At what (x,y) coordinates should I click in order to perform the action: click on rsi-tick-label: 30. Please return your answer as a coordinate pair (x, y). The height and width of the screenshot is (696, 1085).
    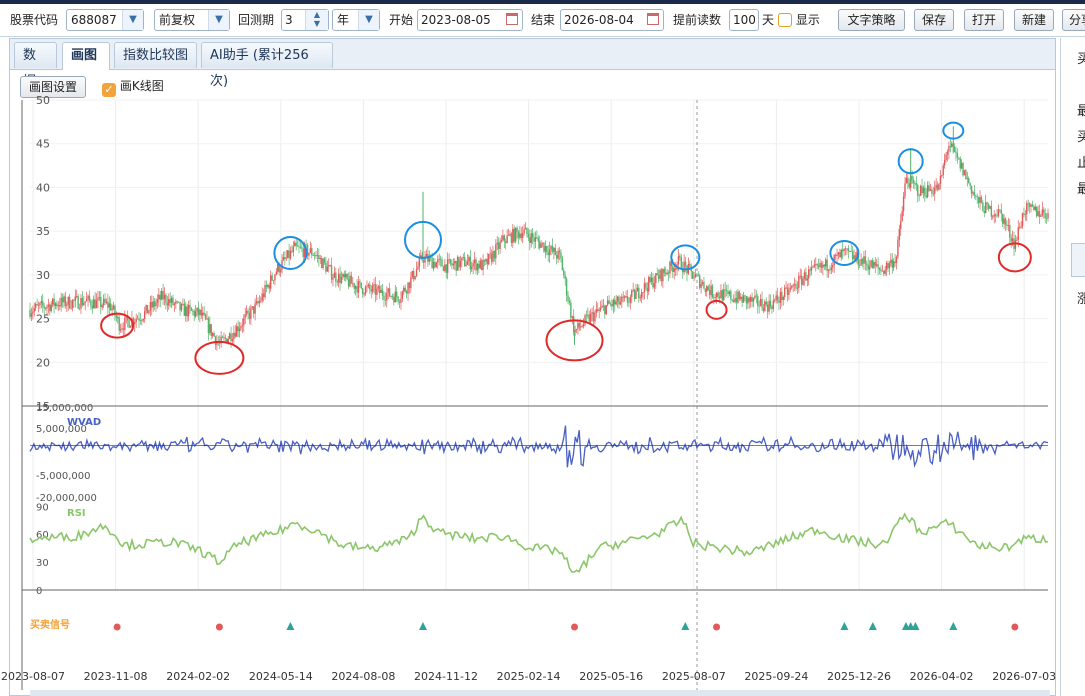
    Looking at the image, I should click on (42, 563).